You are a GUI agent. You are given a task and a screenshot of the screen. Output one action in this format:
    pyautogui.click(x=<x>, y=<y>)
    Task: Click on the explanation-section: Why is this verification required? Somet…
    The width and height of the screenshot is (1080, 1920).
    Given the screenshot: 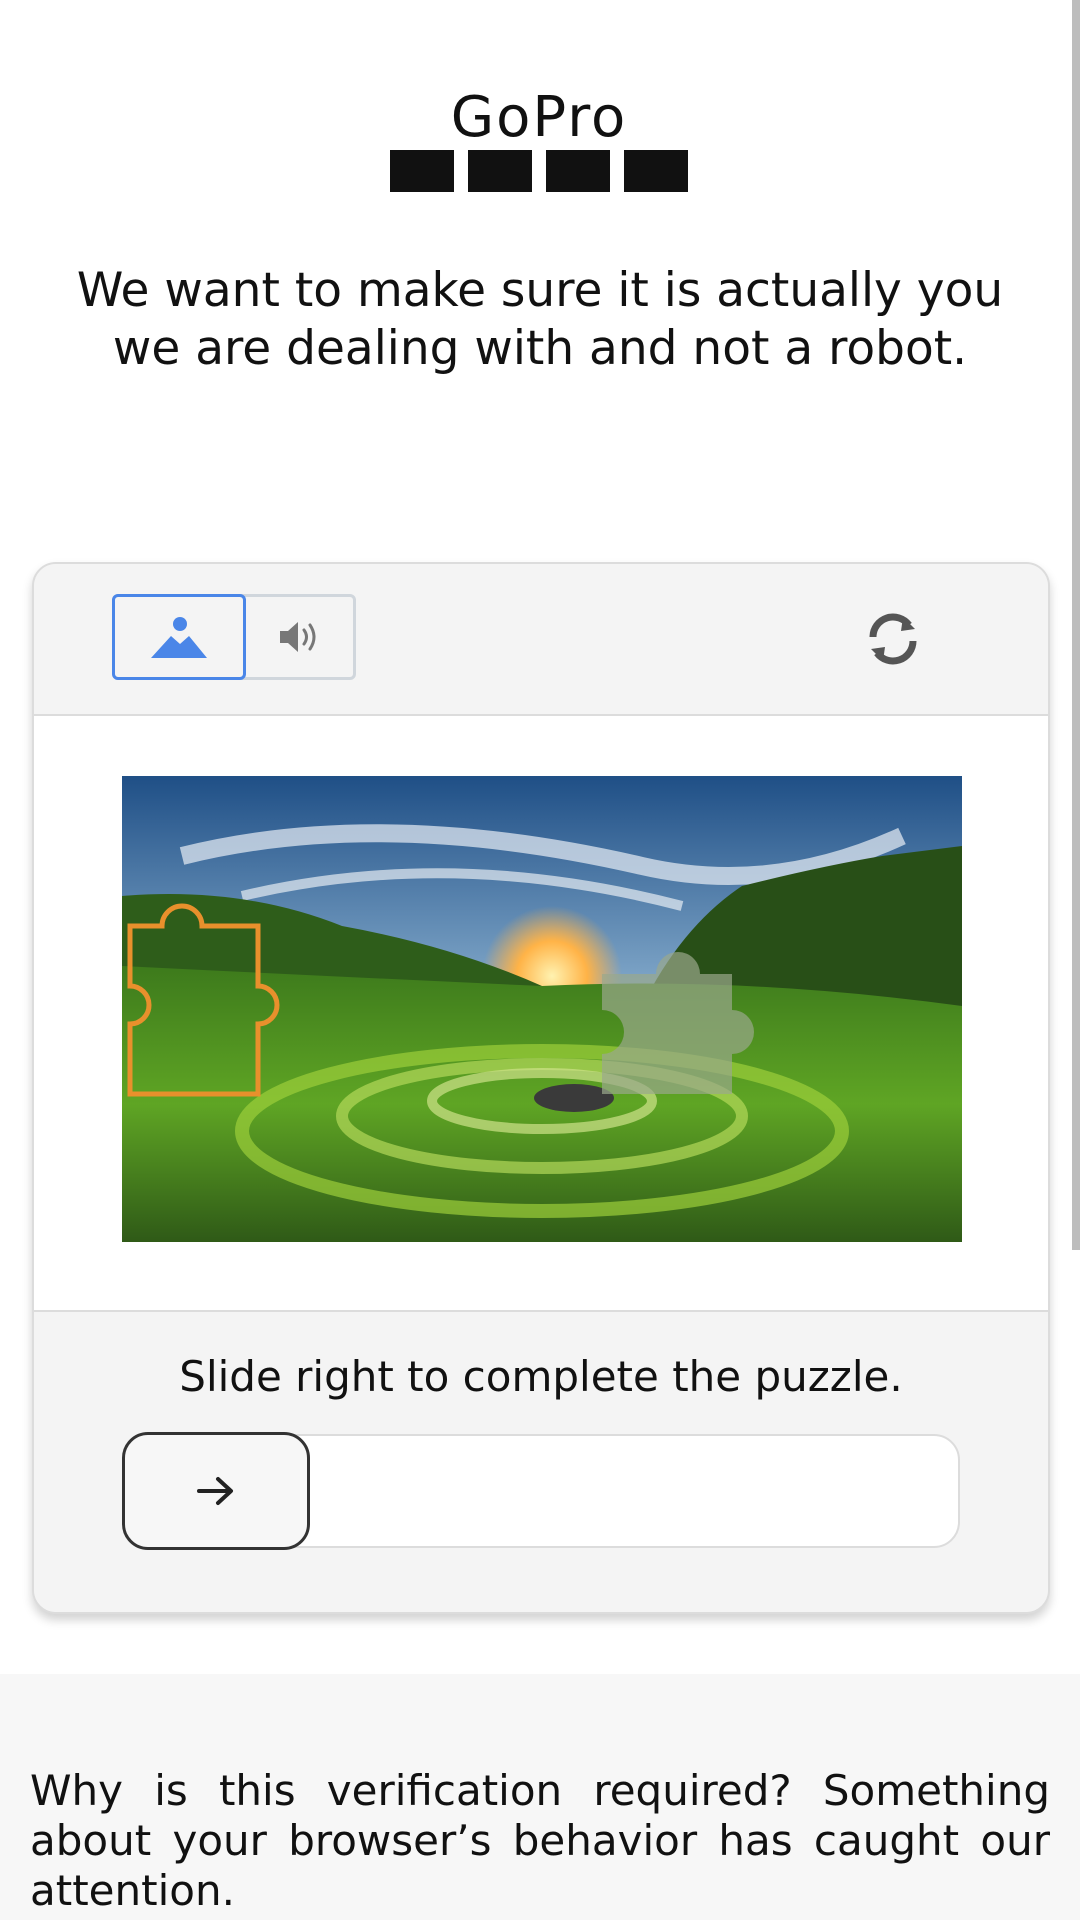 What is the action you would take?
    pyautogui.click(x=540, y=1797)
    